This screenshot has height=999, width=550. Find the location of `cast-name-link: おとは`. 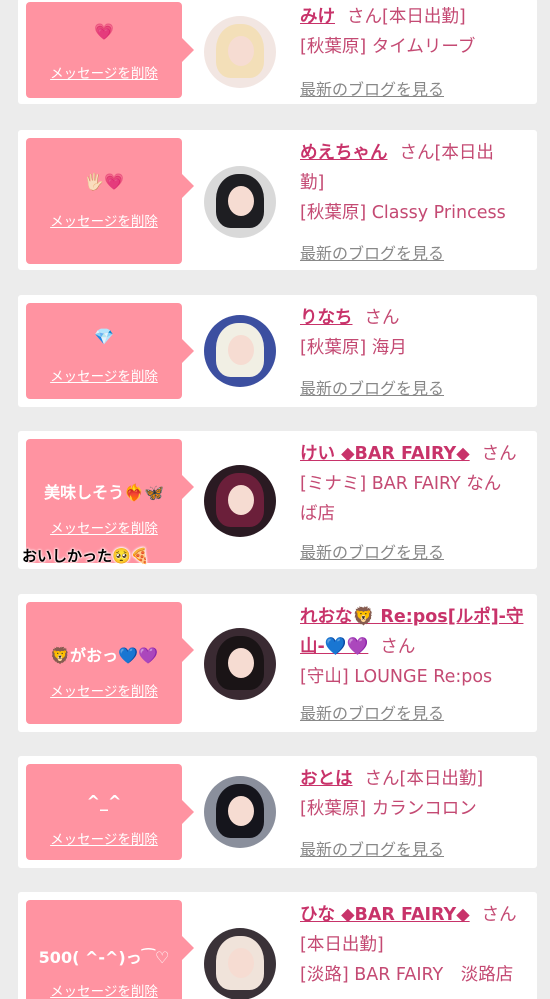

cast-name-link: おとは is located at coordinates (326, 779).